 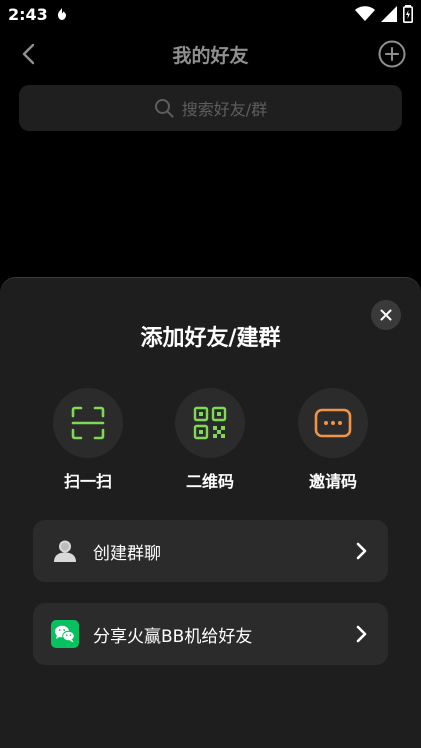 I want to click on share-to-wechat-item: 分享火赢BB机给好友, so click(x=210, y=634).